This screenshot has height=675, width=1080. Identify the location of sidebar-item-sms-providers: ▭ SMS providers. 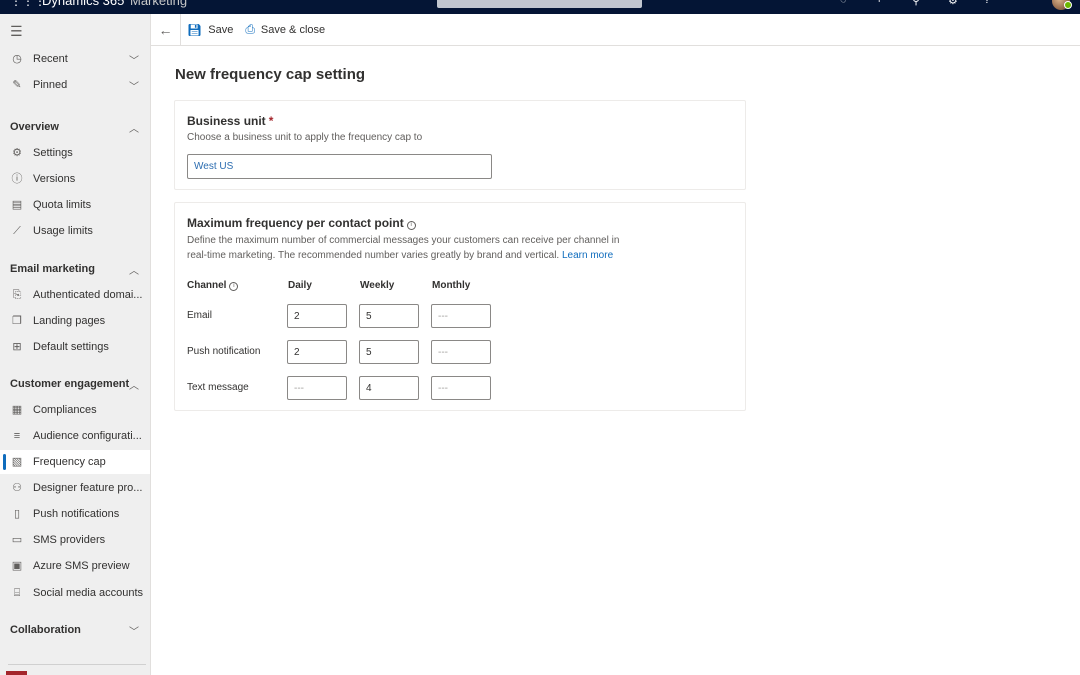
(75, 540).